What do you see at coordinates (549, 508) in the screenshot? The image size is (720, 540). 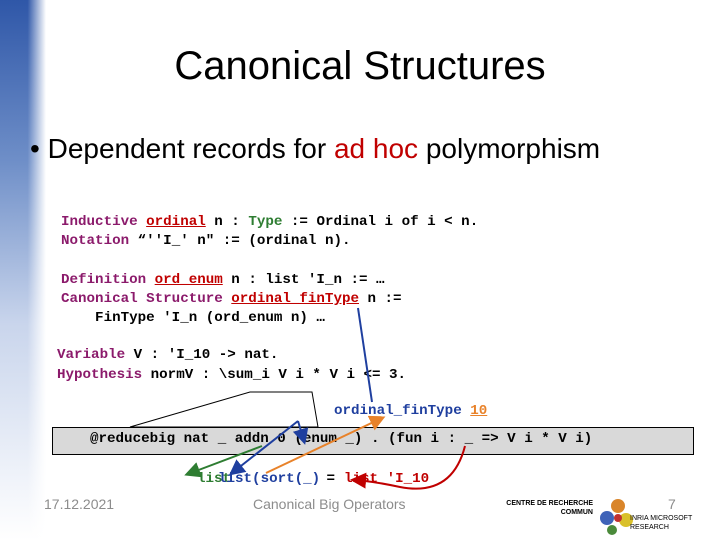 I see `logo-text-top: CENTRE DE RECHERCHE COMMUN` at bounding box center [549, 508].